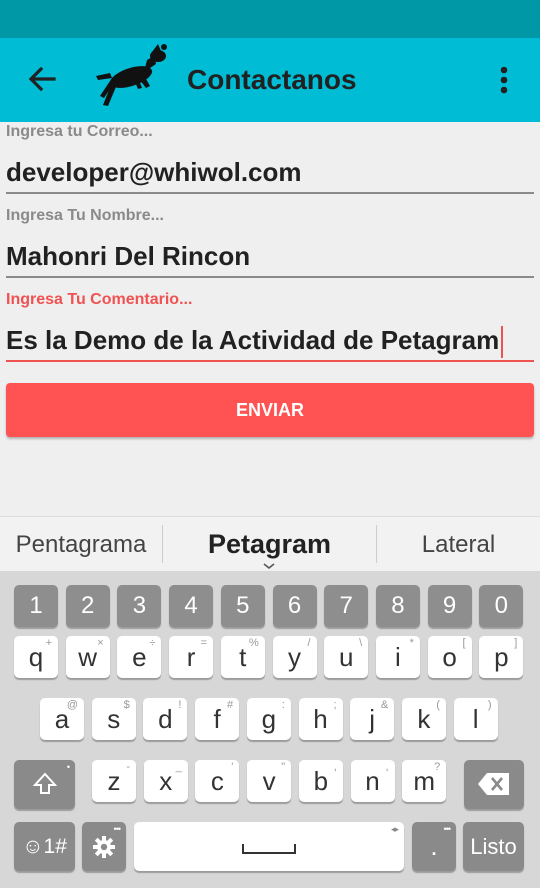 The image size is (540, 888). I want to click on settings-dots: •••, so click(117, 829).